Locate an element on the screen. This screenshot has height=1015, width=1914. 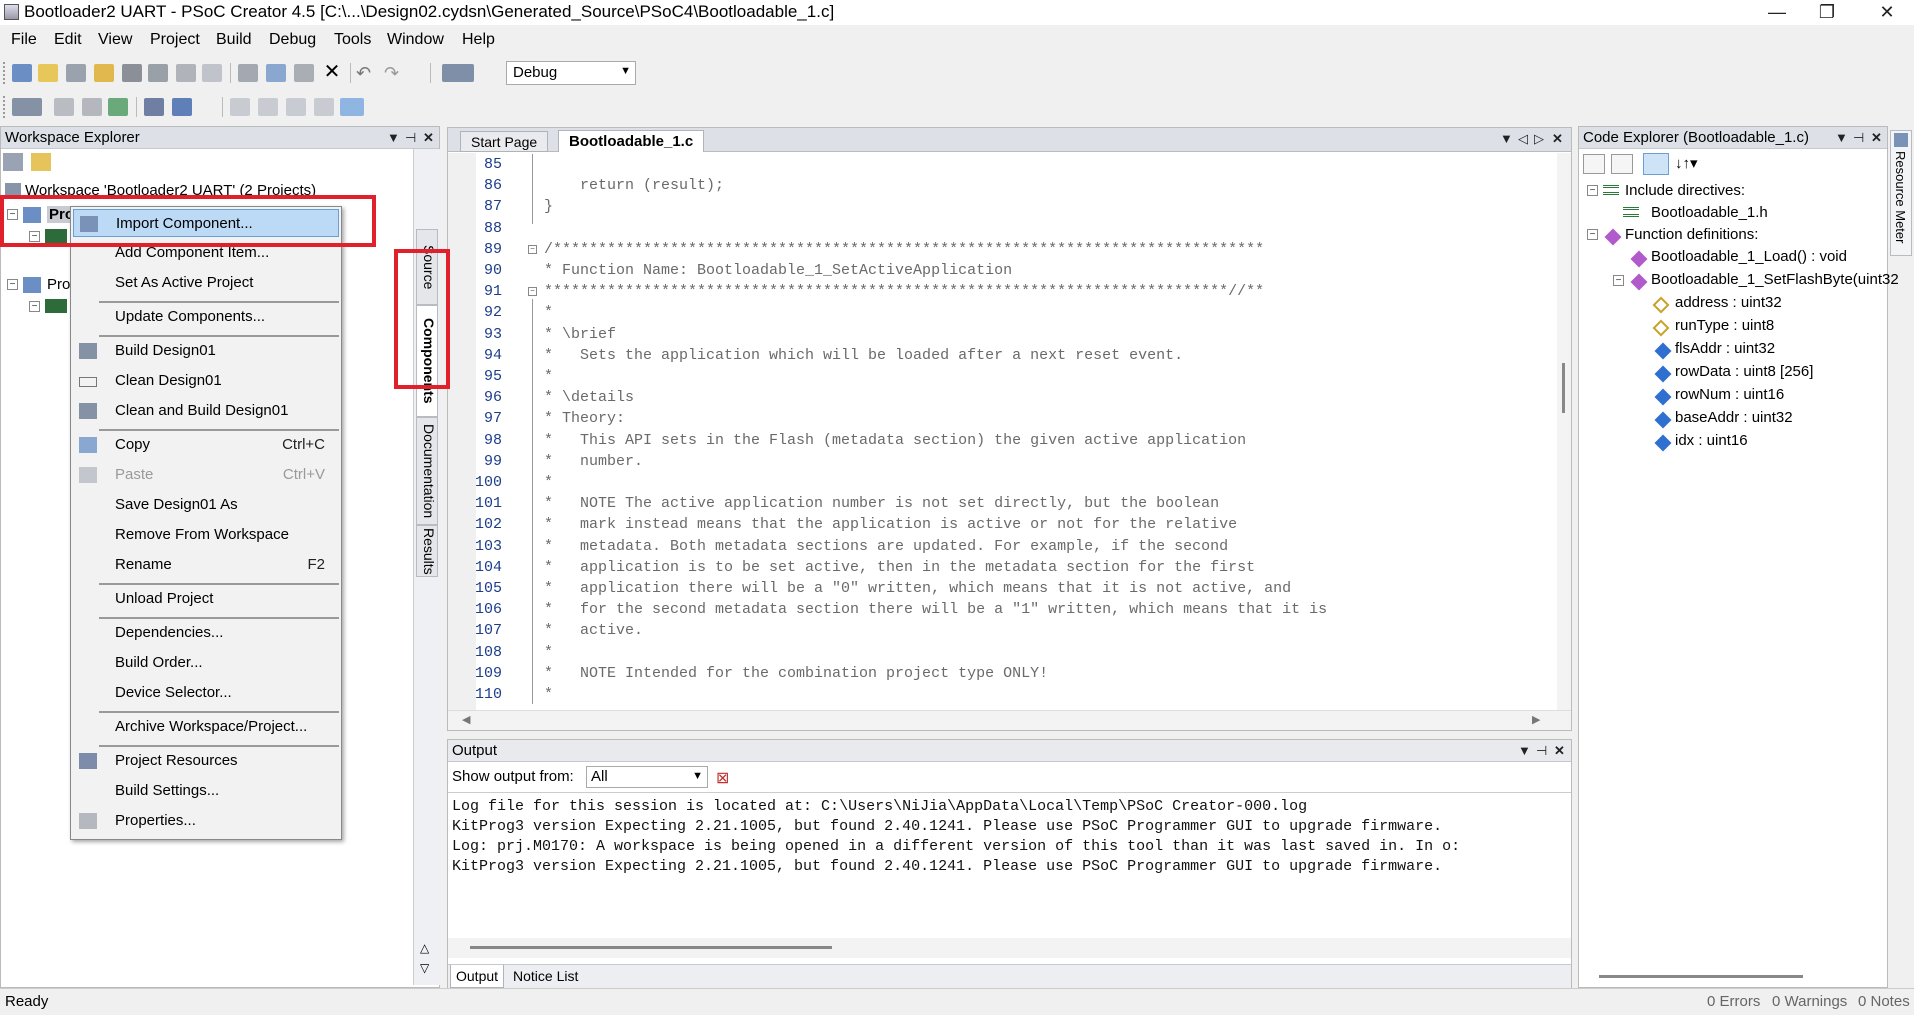
expand-all-icon is located at coordinates (1594, 164).